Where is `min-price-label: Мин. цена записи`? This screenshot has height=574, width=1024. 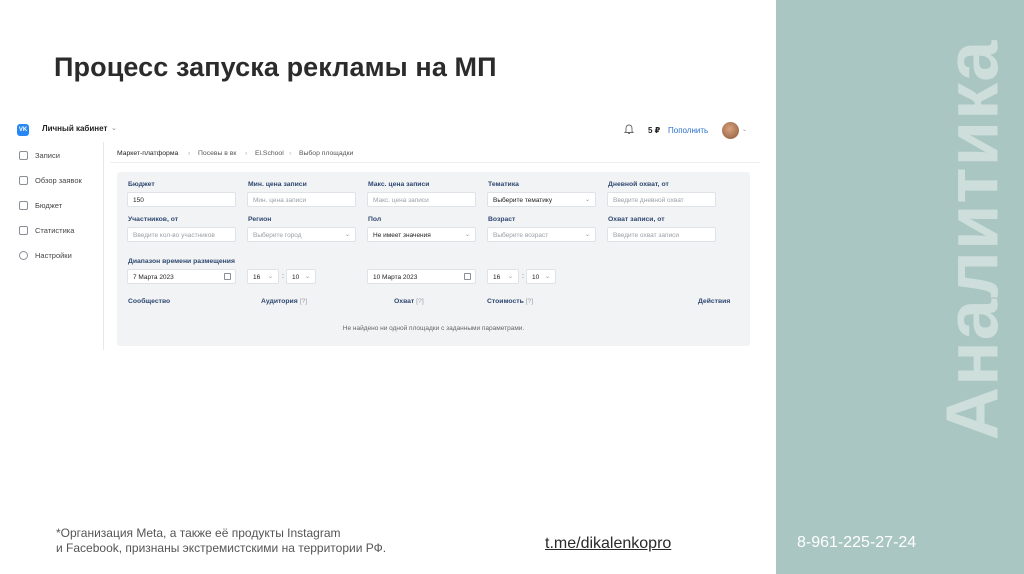
min-price-label: Мин. цена записи is located at coordinates (277, 184).